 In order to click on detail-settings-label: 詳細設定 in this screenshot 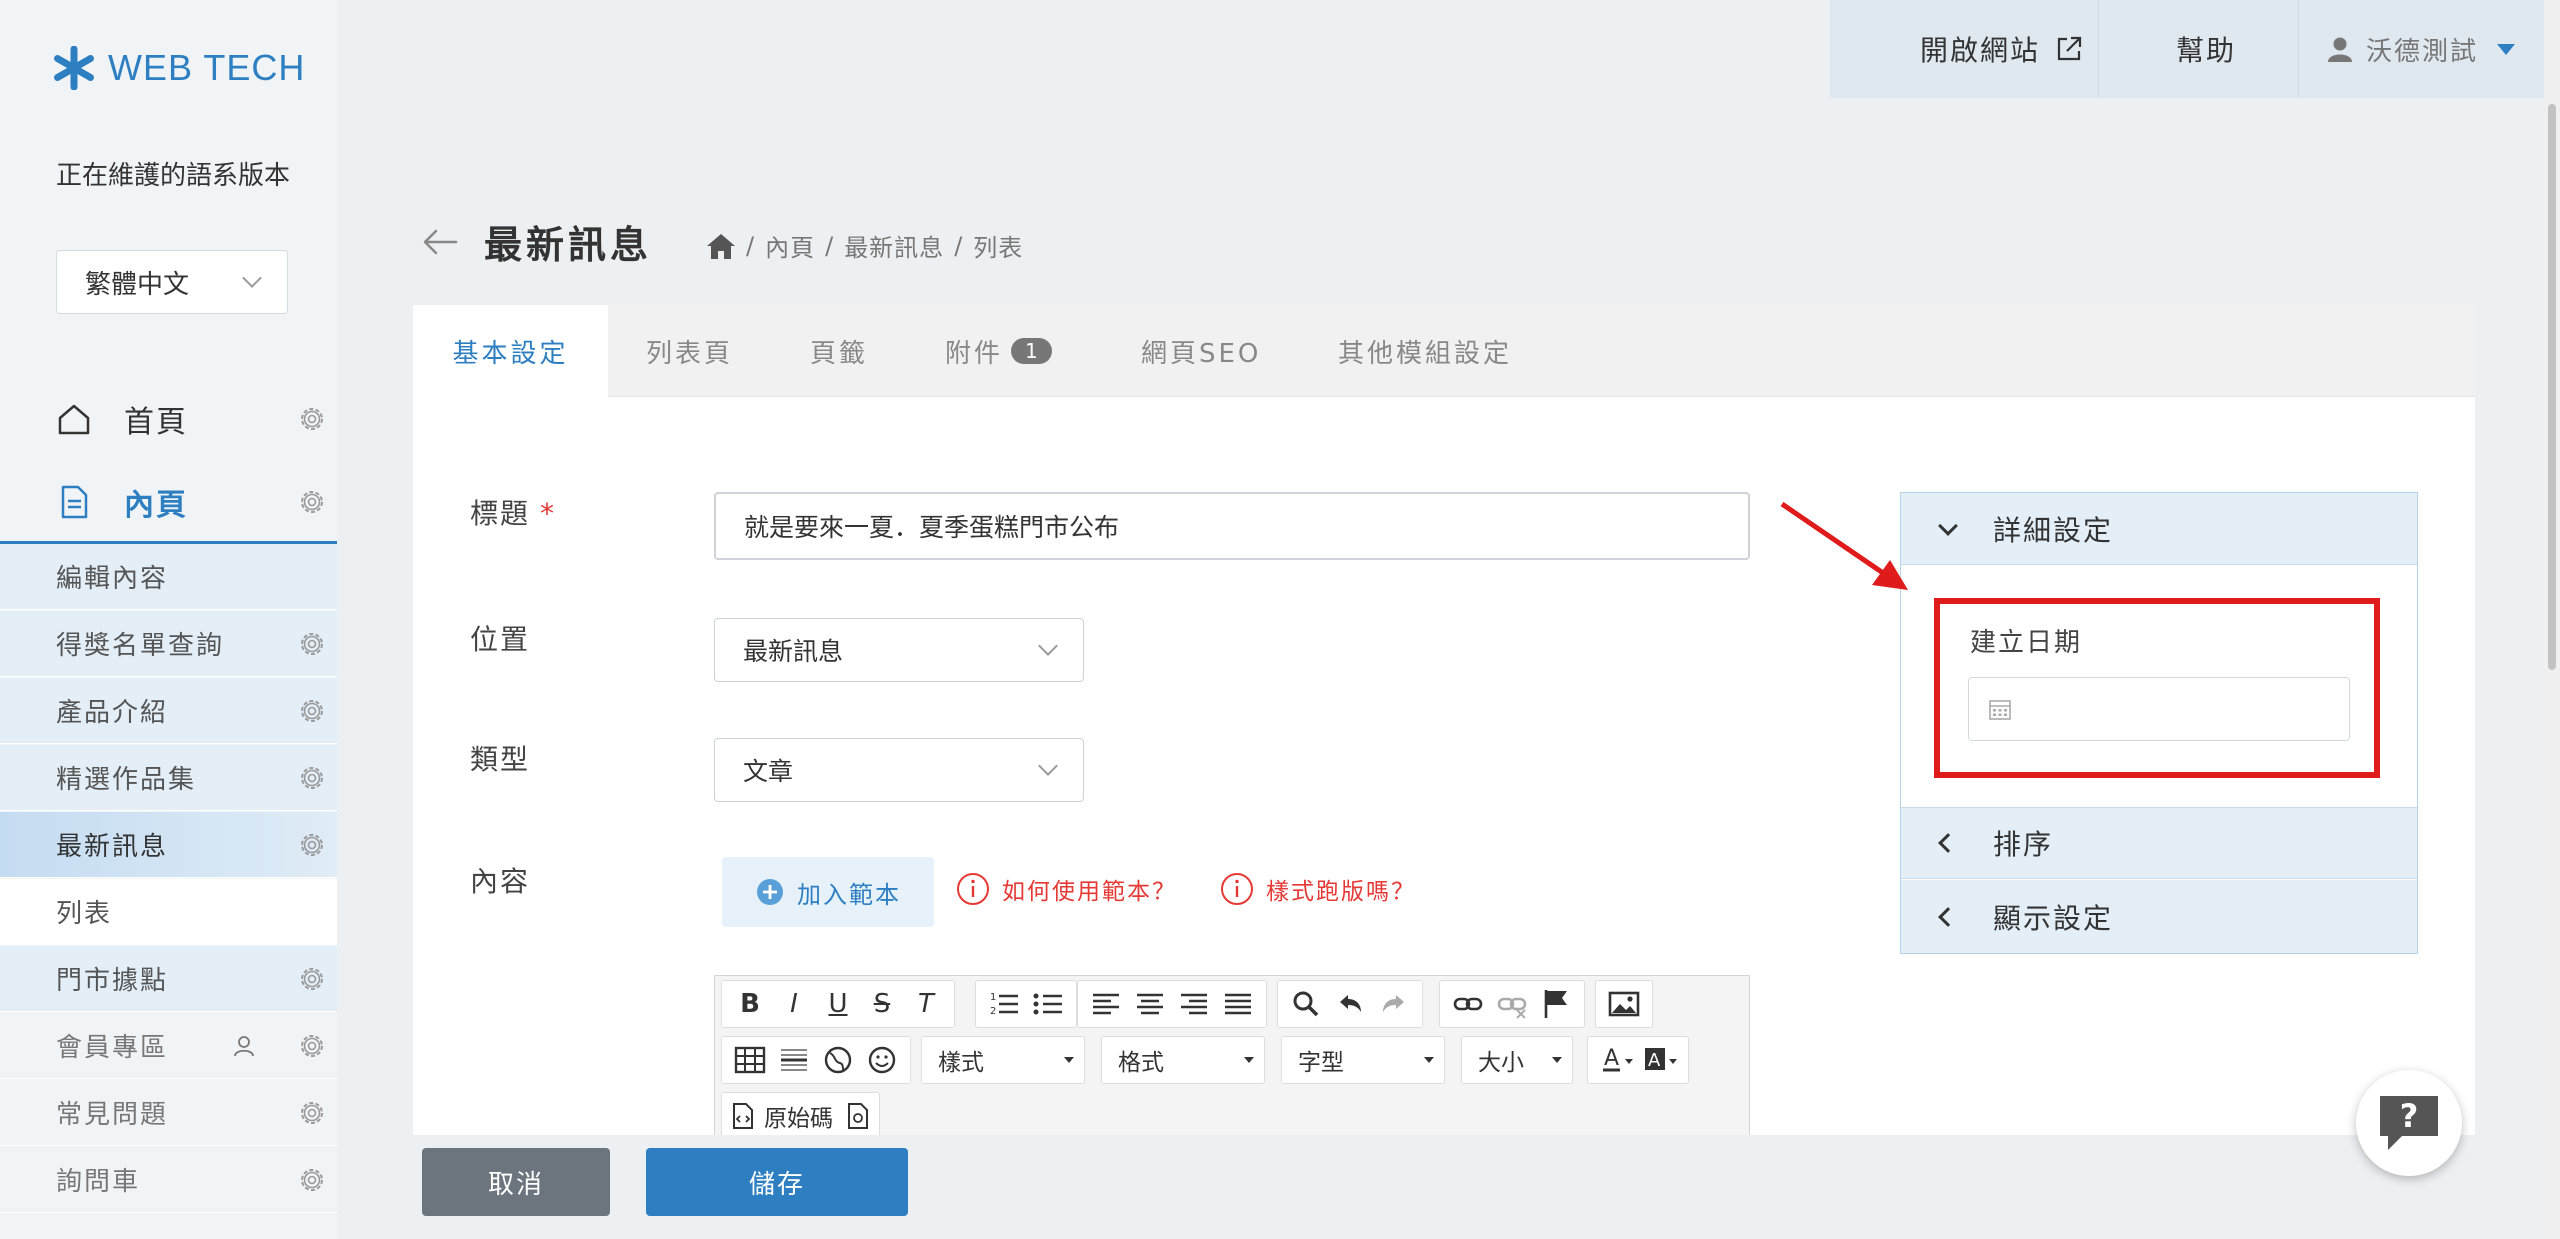, I will do `click(2053, 530)`.